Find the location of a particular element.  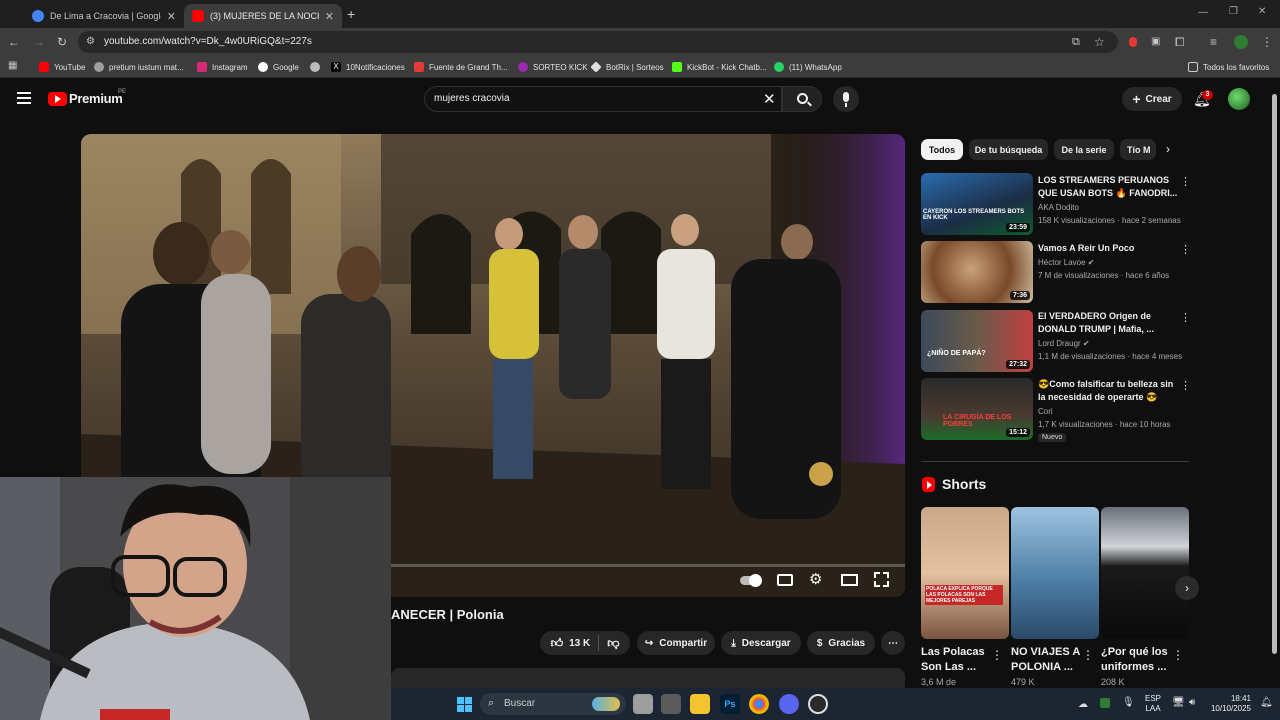

thumbs-up-icon: 👍︎ is located at coordinates (557, 643).